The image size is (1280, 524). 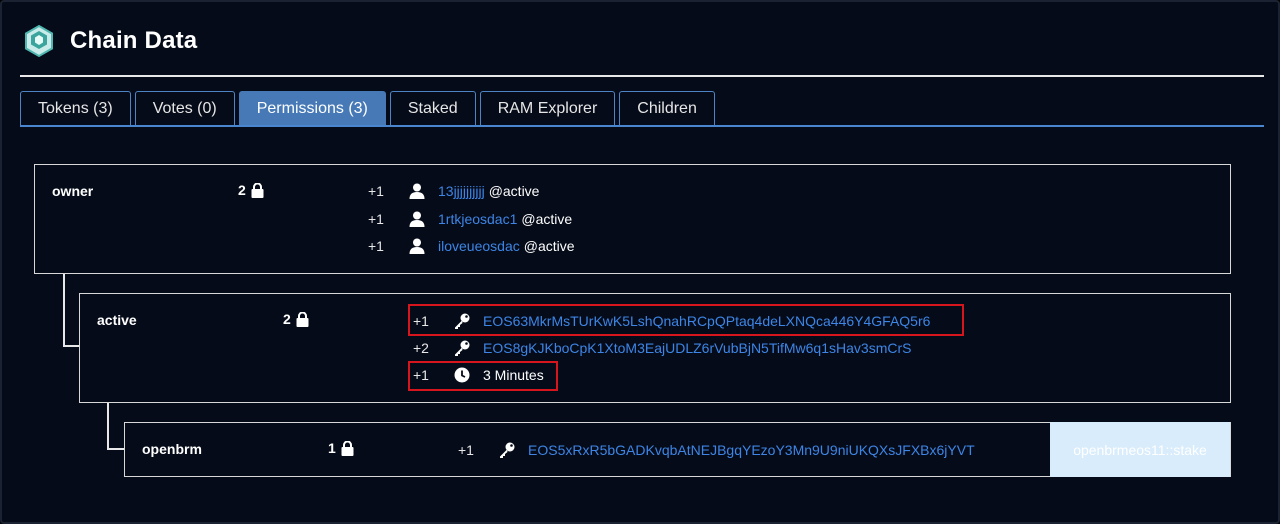 What do you see at coordinates (39, 41) in the screenshot?
I see `chain-cube-icon` at bounding box center [39, 41].